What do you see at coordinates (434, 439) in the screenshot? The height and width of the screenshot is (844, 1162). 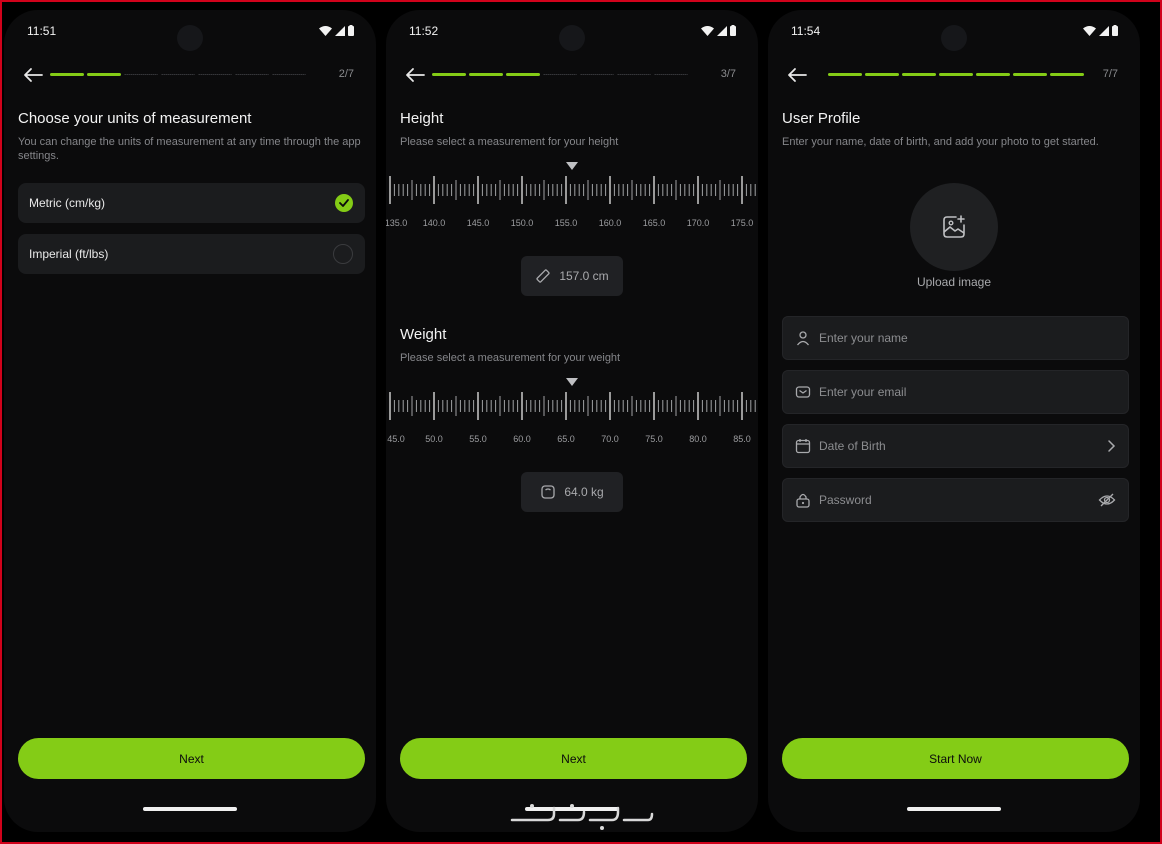 I see `ruler-tick-label: 50.0` at bounding box center [434, 439].